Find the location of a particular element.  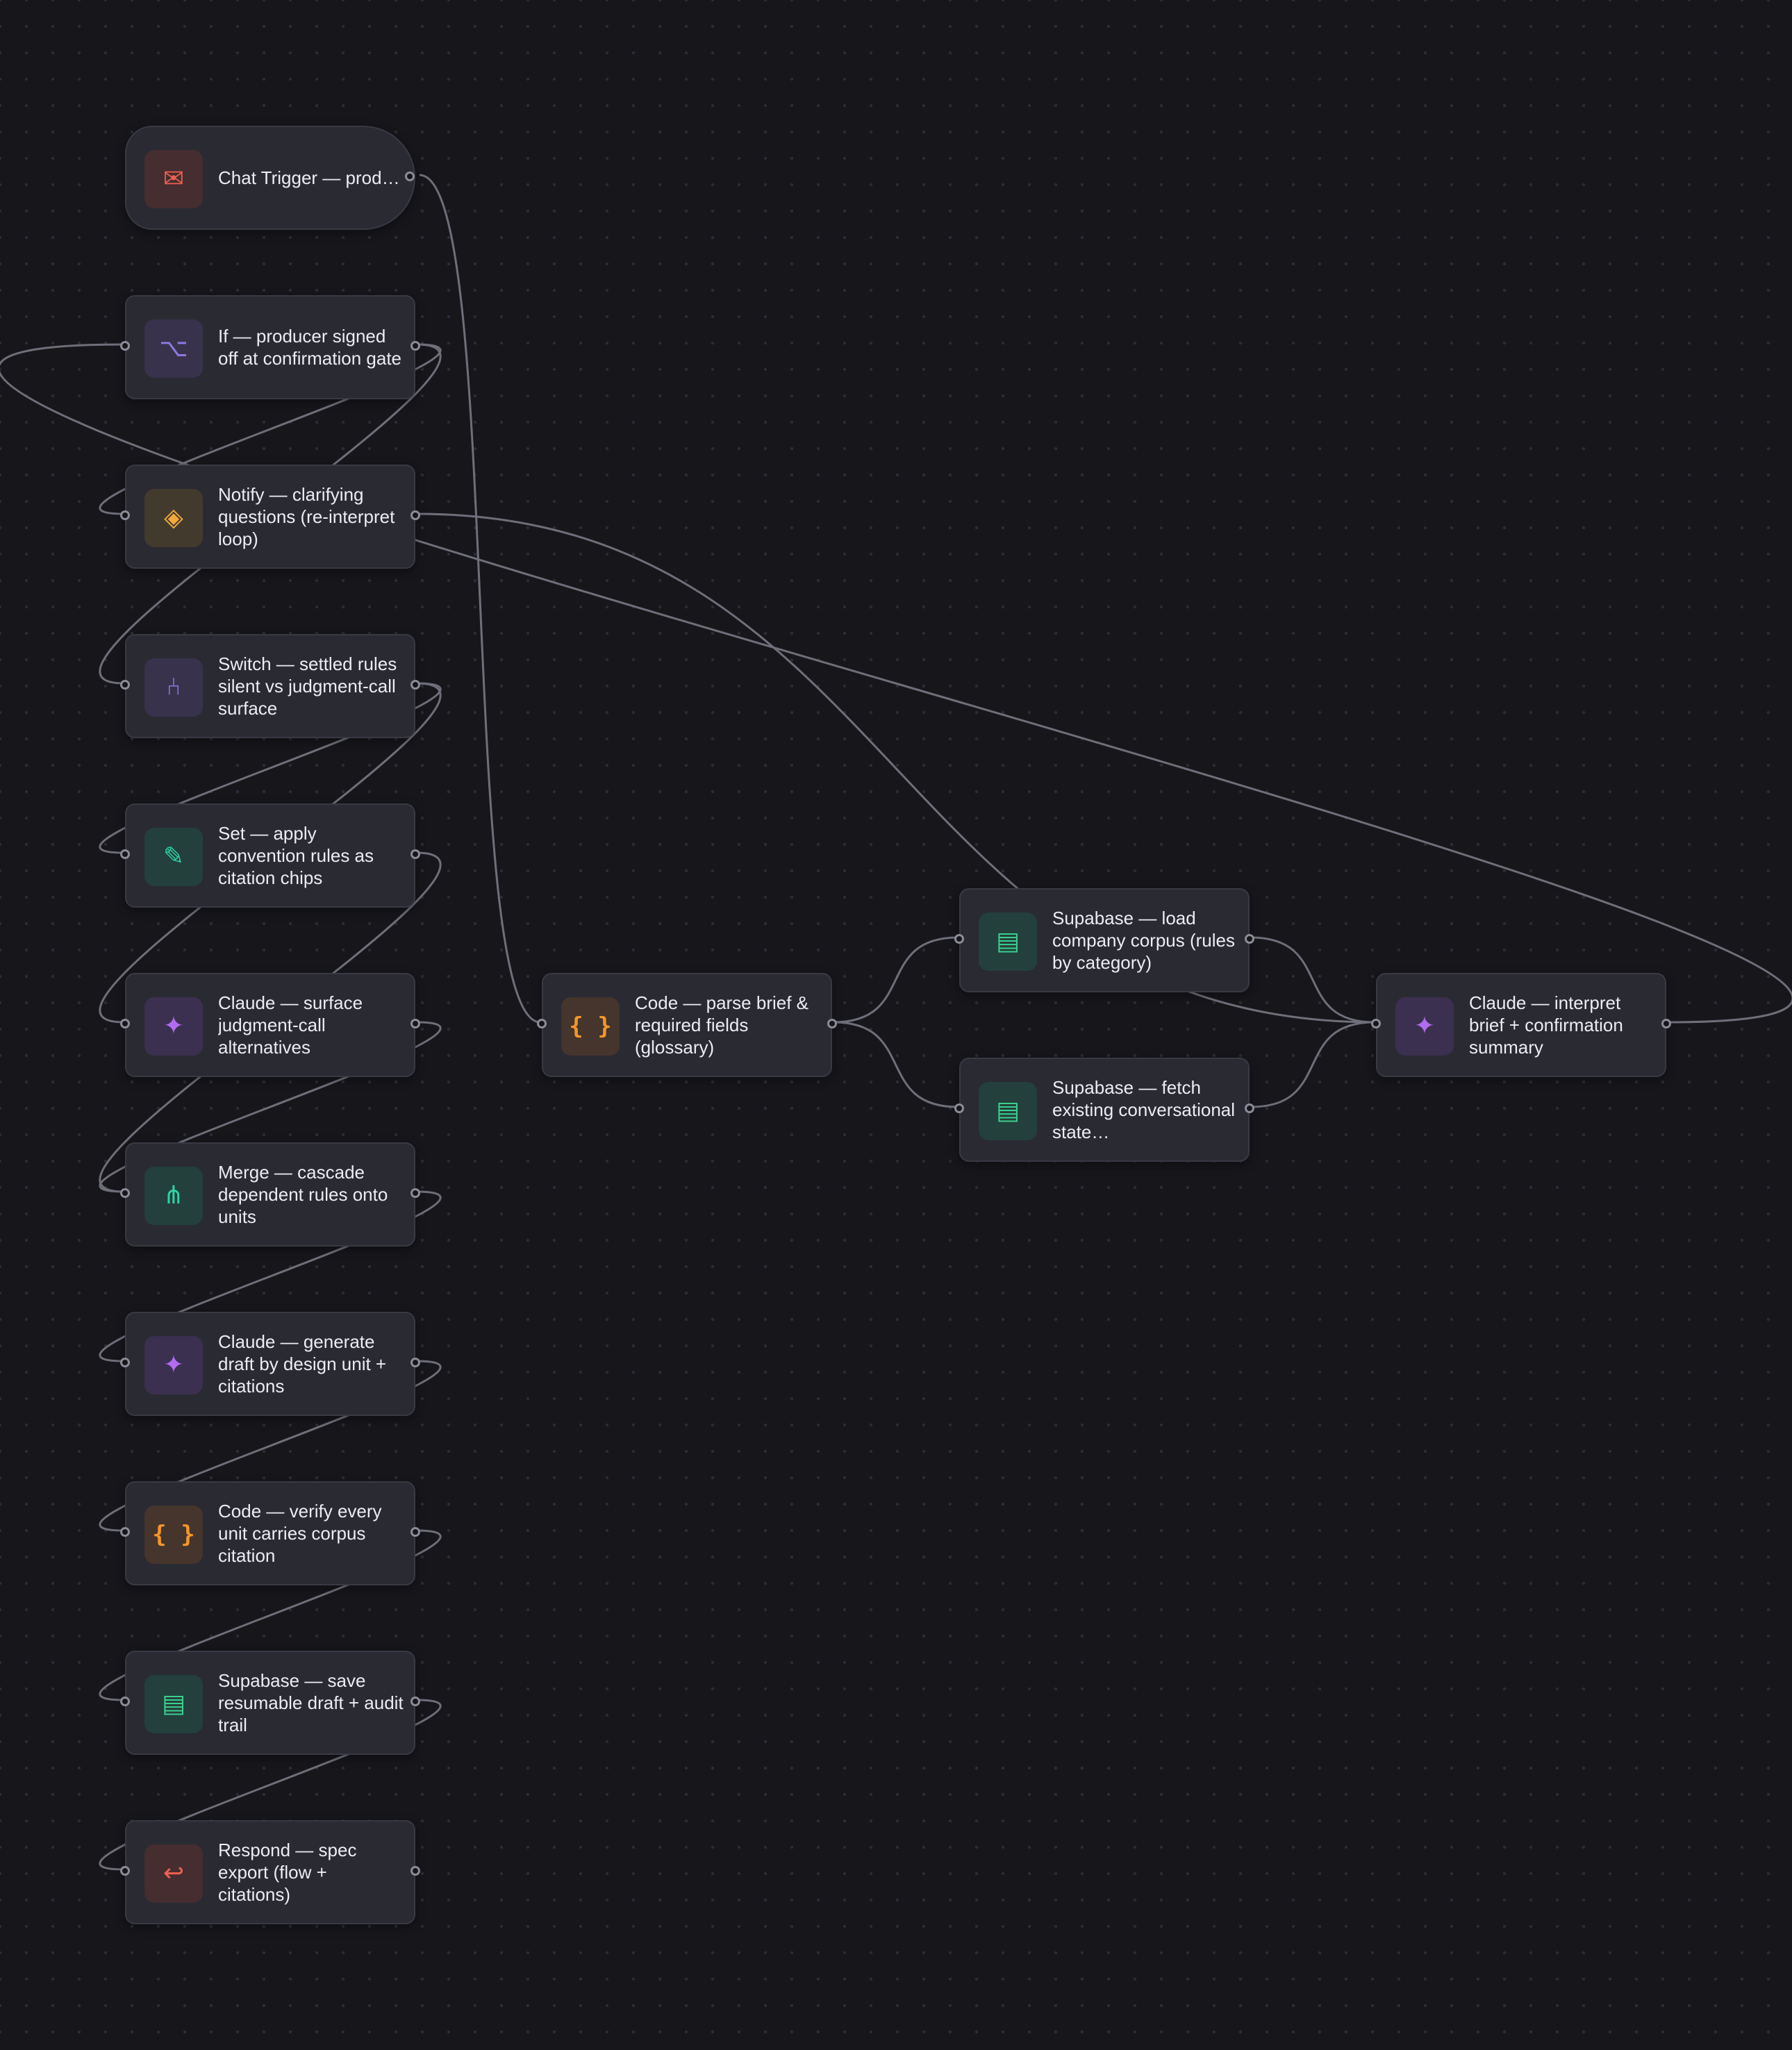

branch-icon: ⌥ is located at coordinates (173, 348).